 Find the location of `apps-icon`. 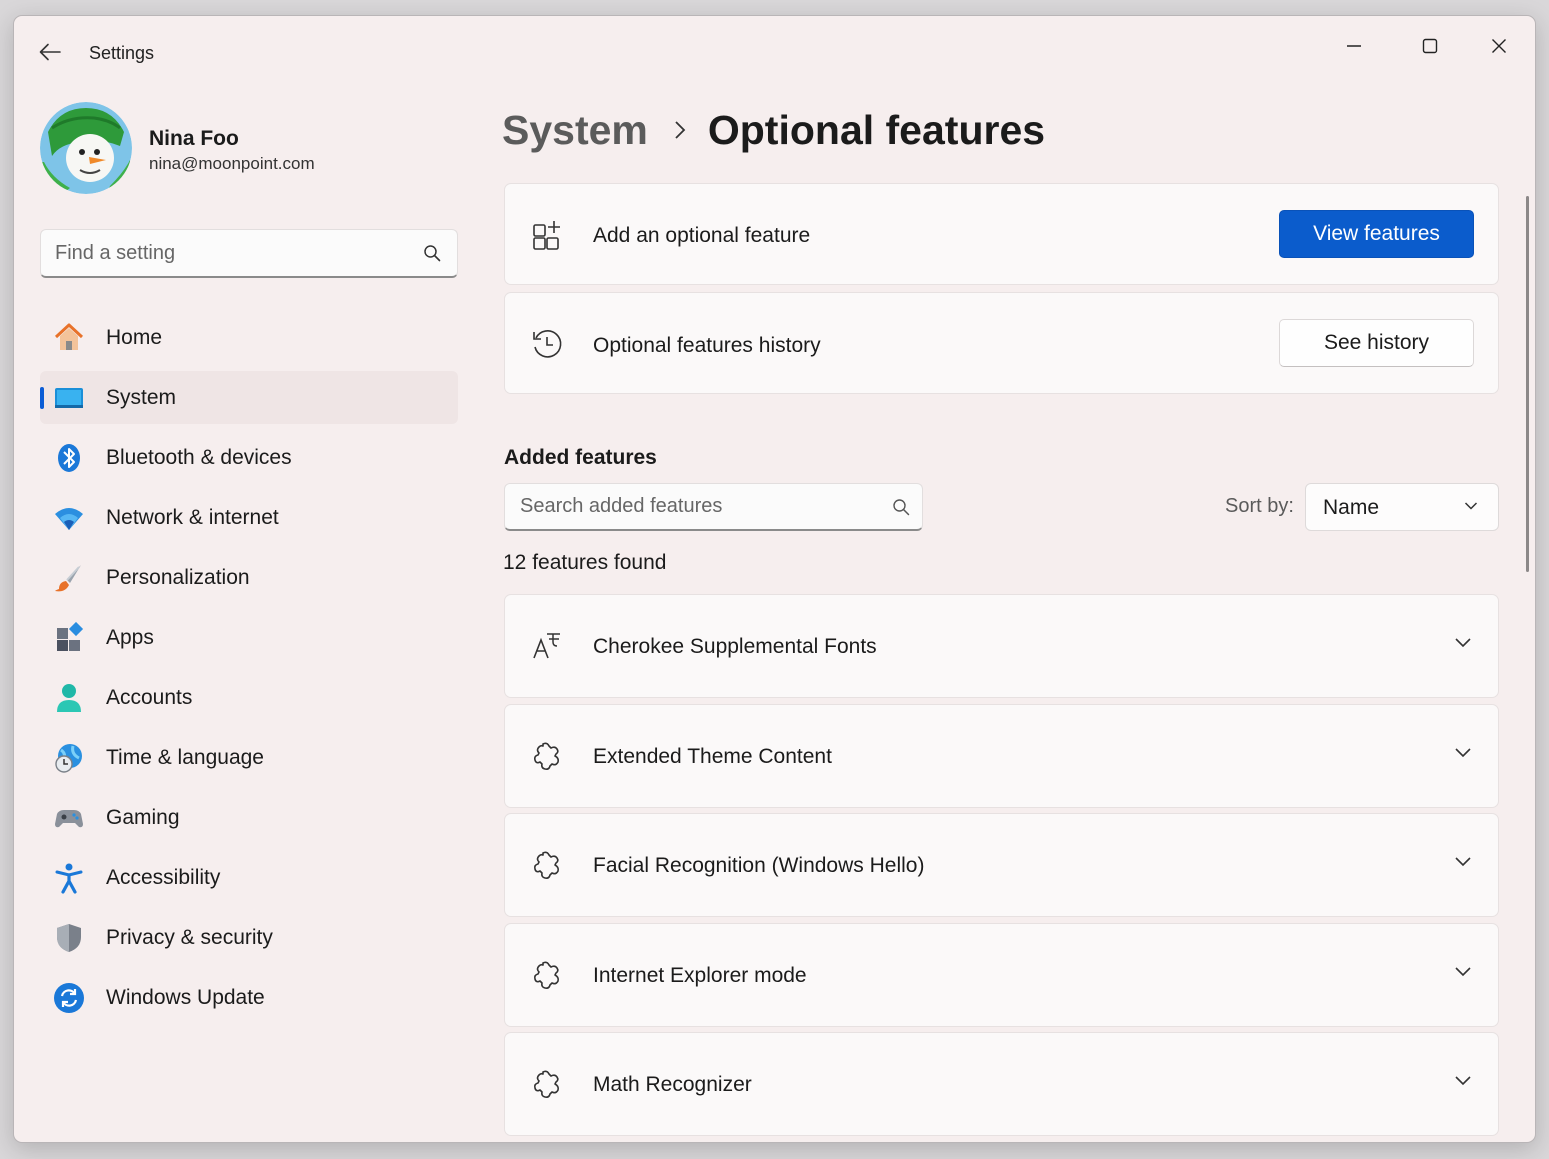

apps-icon is located at coordinates (69, 637).